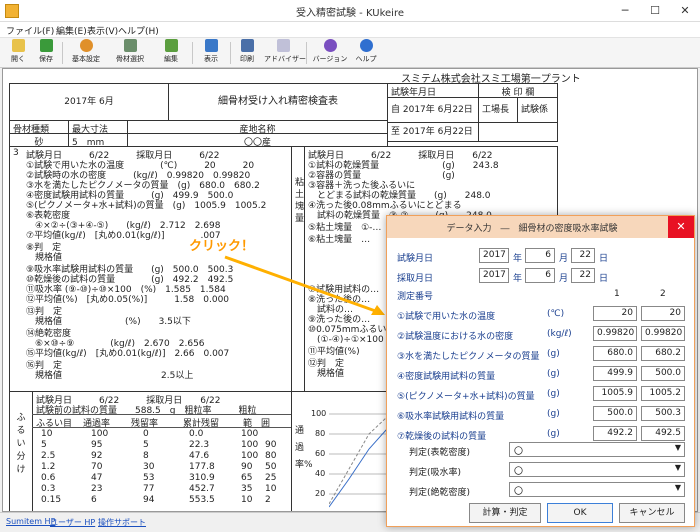 The height and width of the screenshot is (532, 700). What do you see at coordinates (663, 353) in the screenshot?
I see `value-field: 680.2` at bounding box center [663, 353].